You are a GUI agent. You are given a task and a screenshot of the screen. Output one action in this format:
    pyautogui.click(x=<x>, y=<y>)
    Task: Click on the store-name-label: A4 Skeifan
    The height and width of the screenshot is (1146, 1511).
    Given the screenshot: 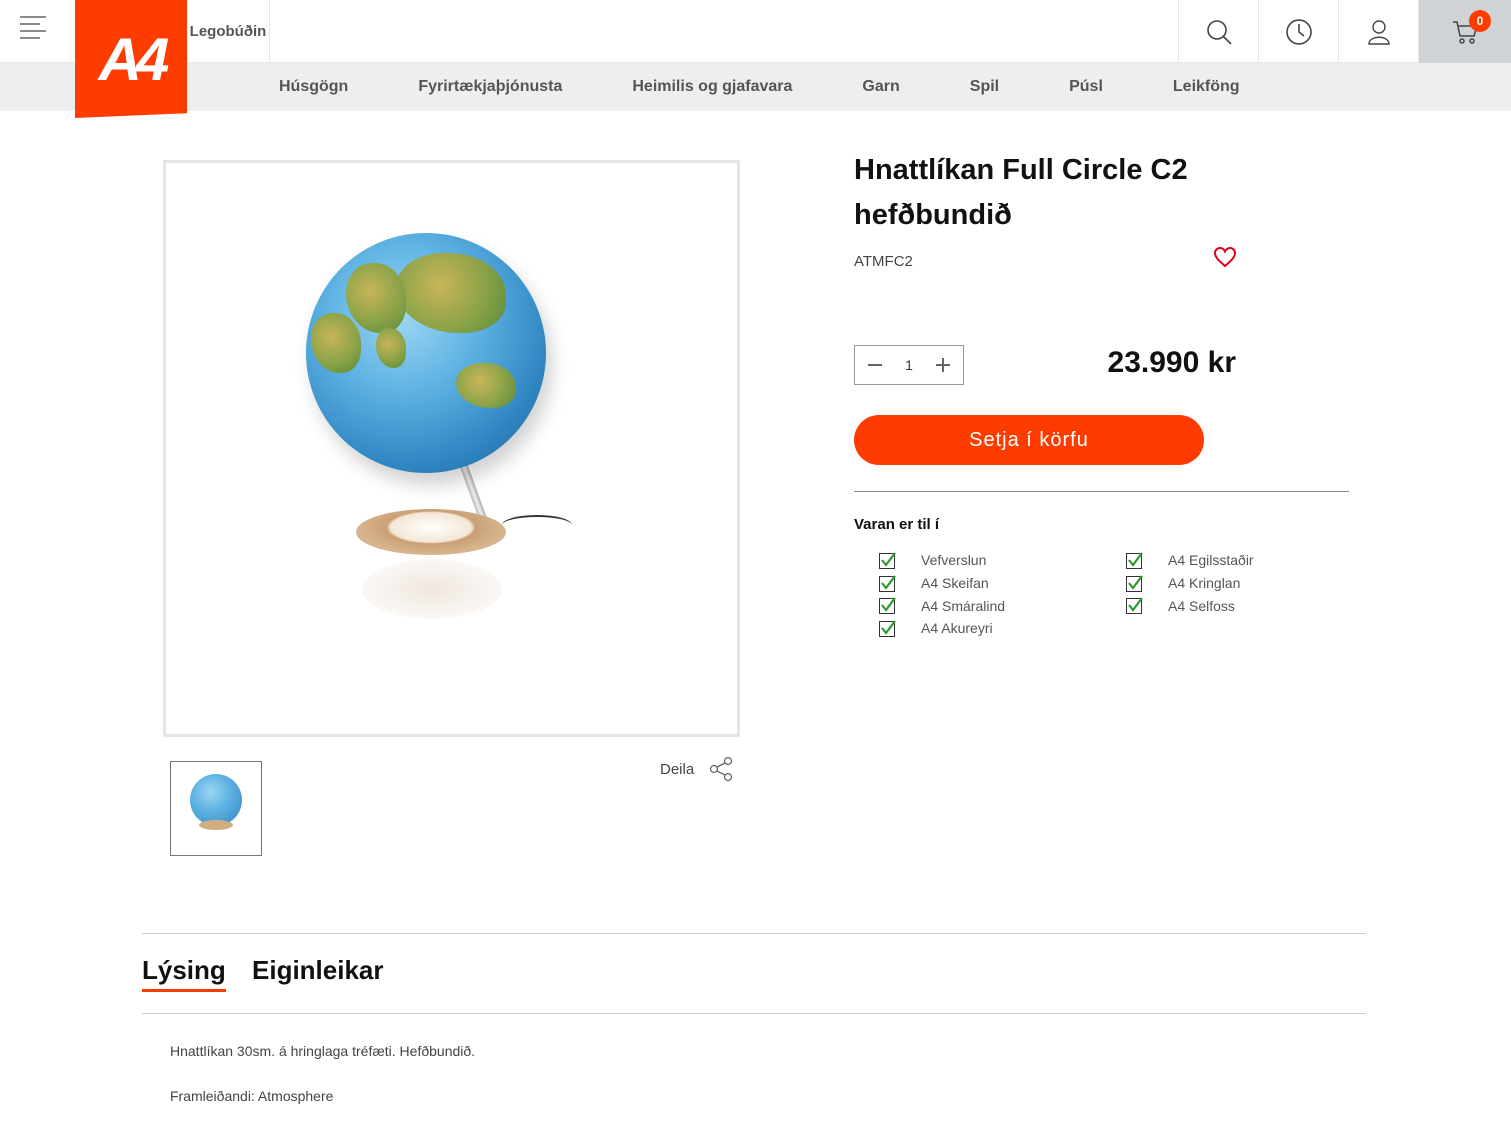 What is the action you would take?
    pyautogui.click(x=955, y=583)
    